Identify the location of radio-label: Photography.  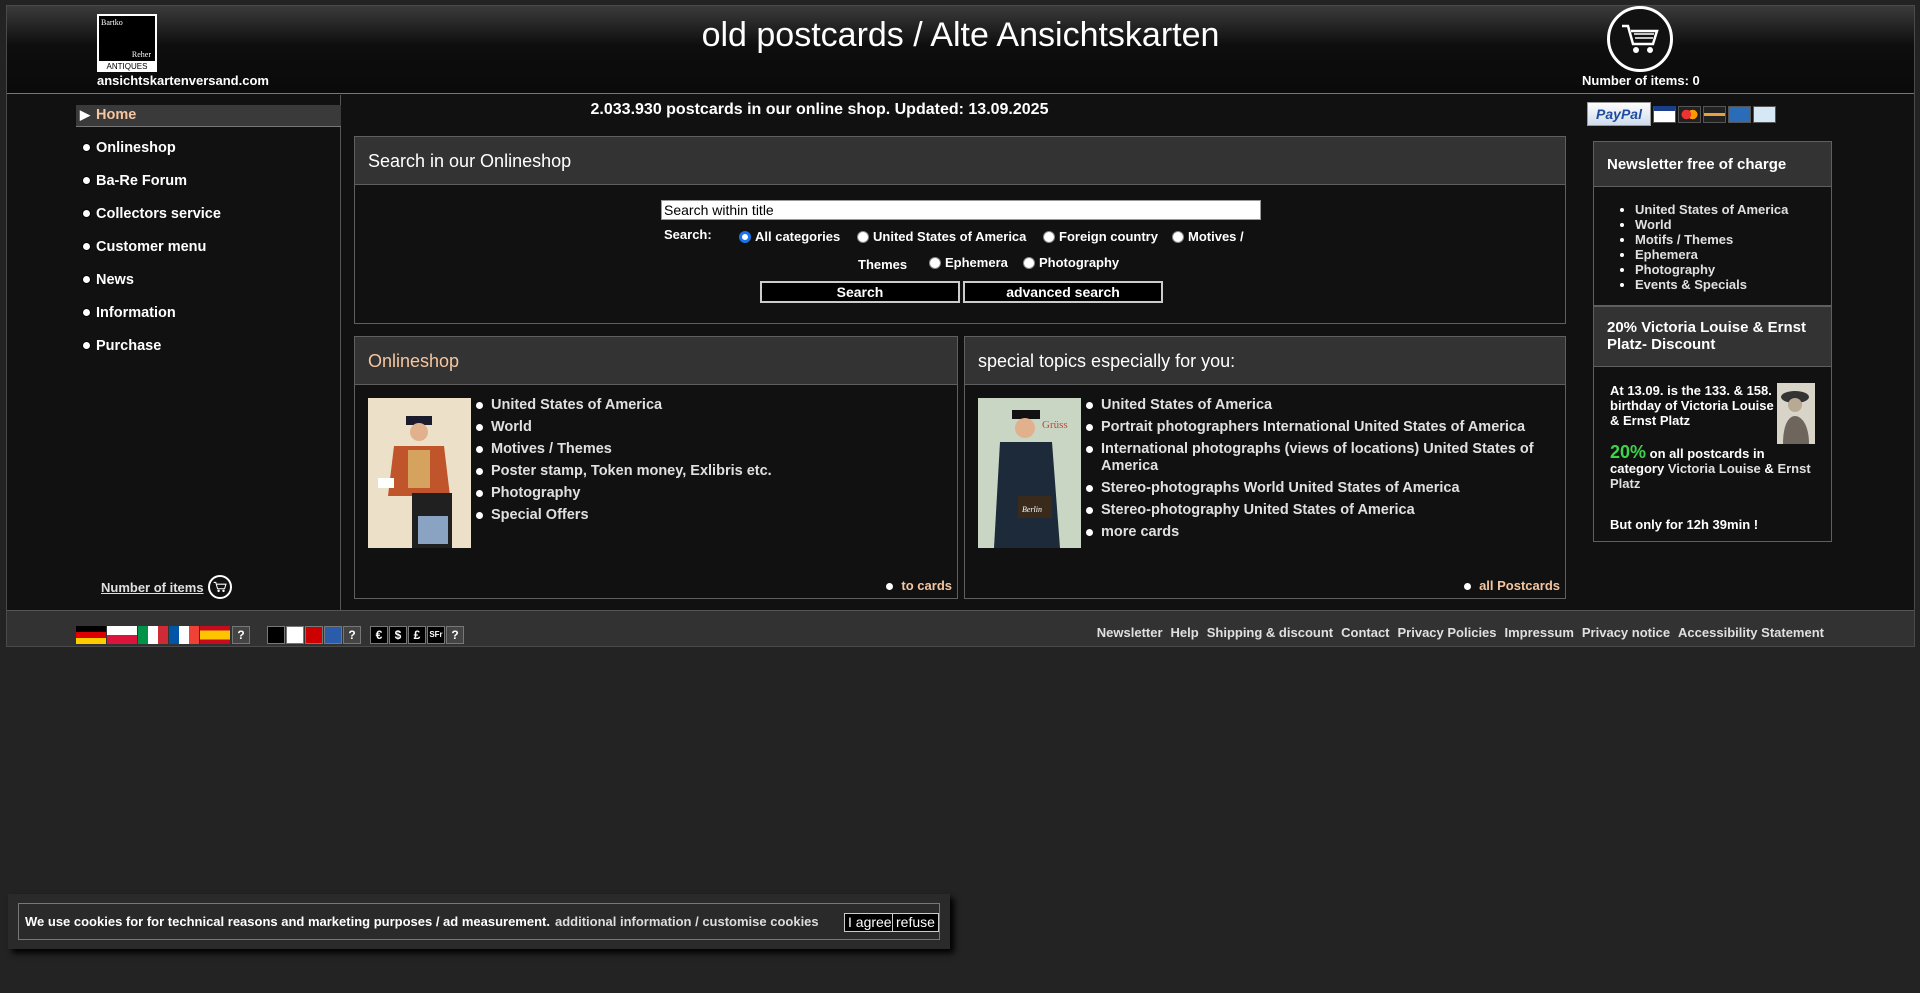
(1079, 262).